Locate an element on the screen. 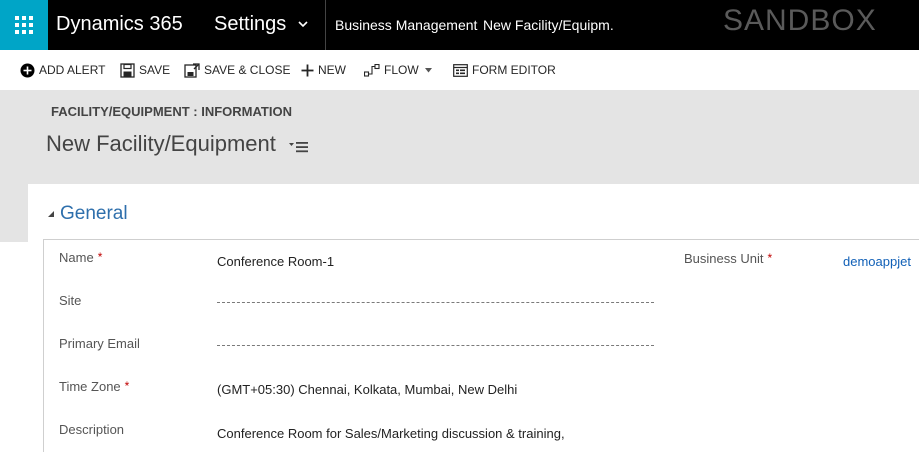 The width and height of the screenshot is (919, 452). add-alert-button: ADD ALERT is located at coordinates (62, 70).